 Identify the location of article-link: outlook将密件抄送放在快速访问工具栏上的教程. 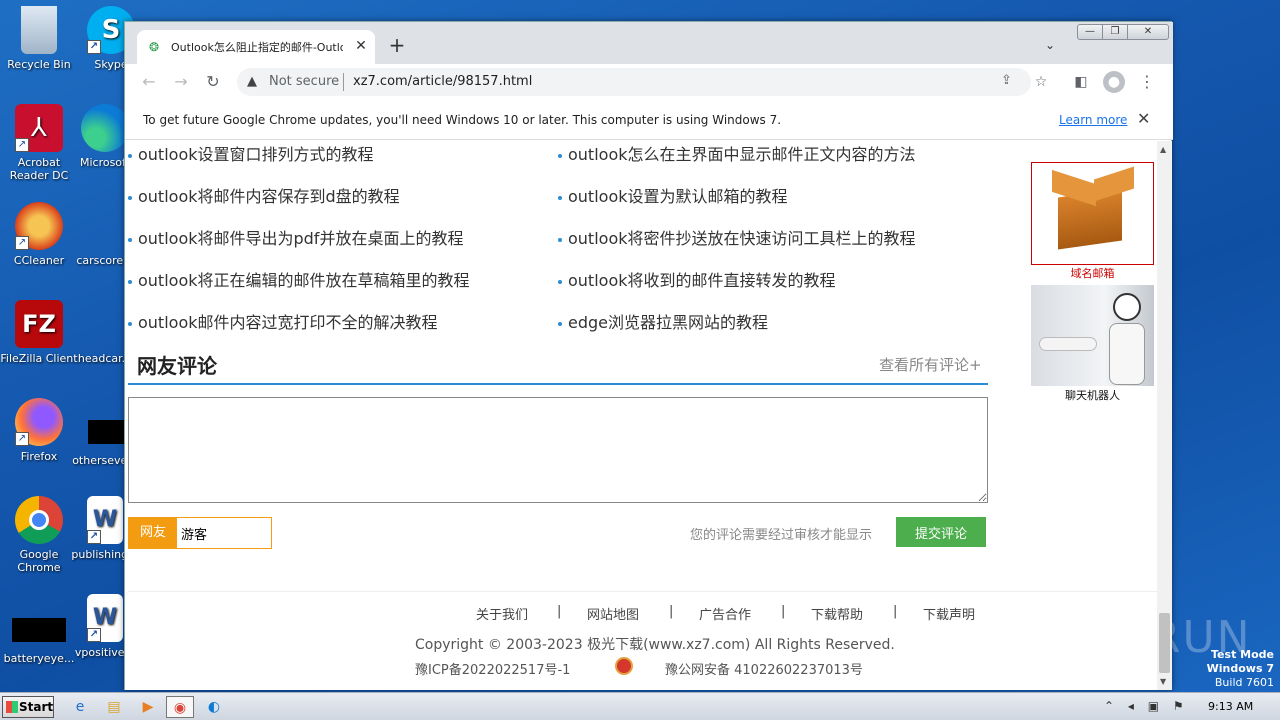
(737, 237).